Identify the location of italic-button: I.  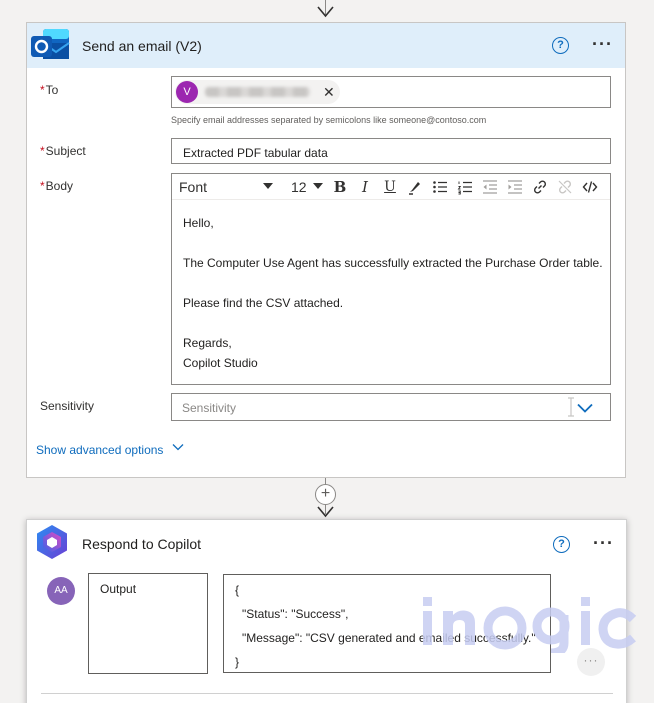
(365, 187).